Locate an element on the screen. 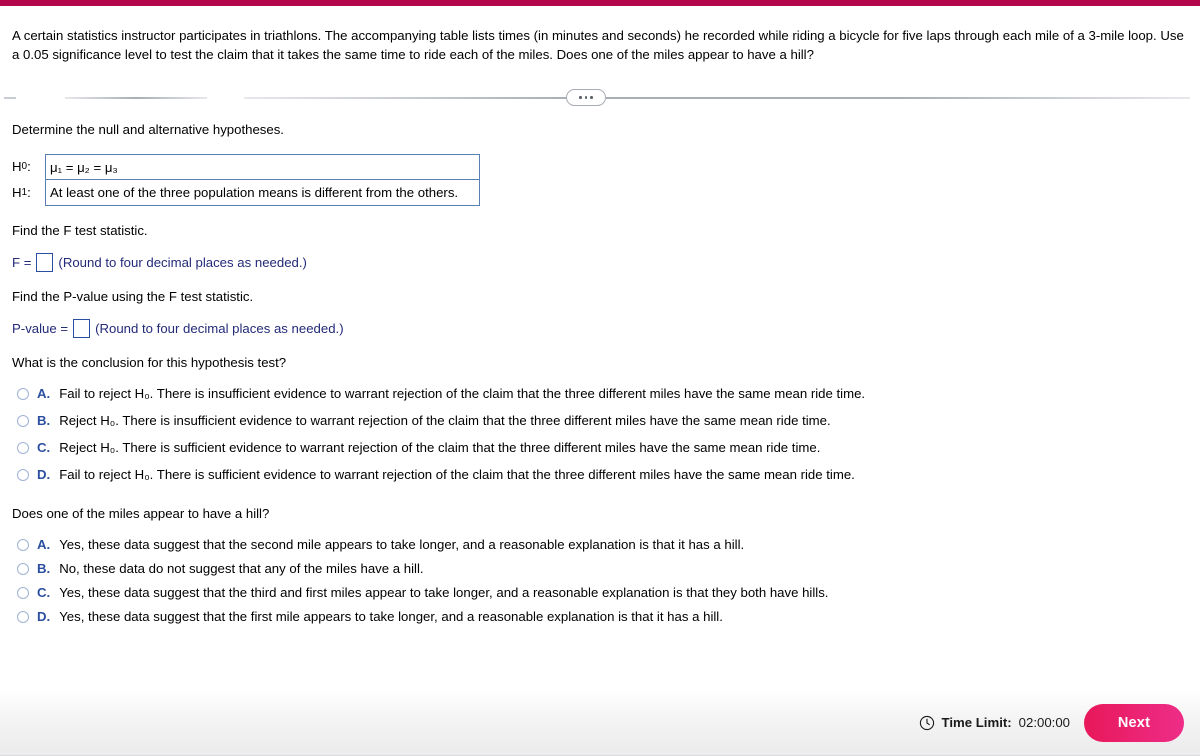 The image size is (1200, 756). time-limit-display: Time Limit: 02:00:00 is located at coordinates (994, 723).